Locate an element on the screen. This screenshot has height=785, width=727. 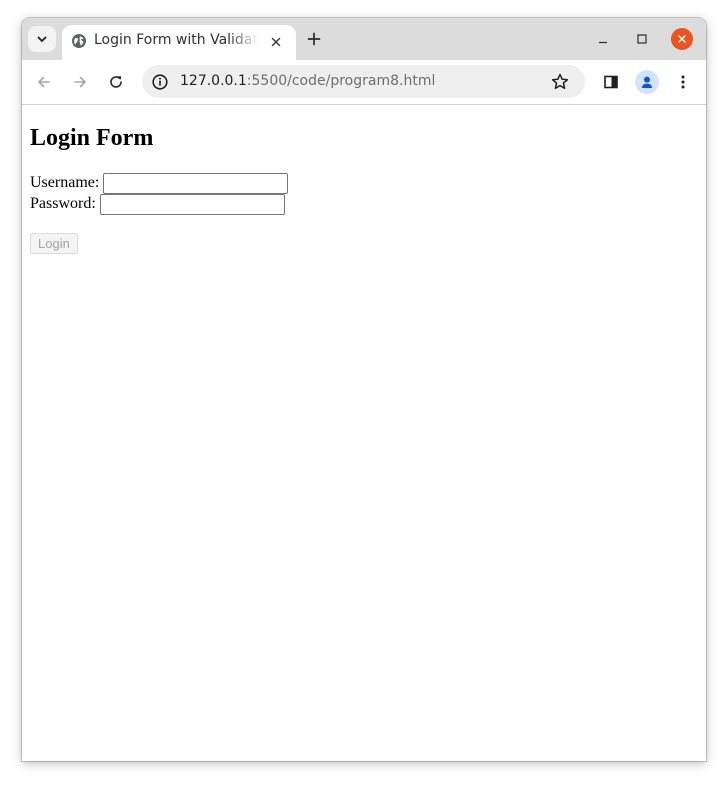
url-text: 127.0.0.1:5500/code/program8.html is located at coordinates (307, 81).